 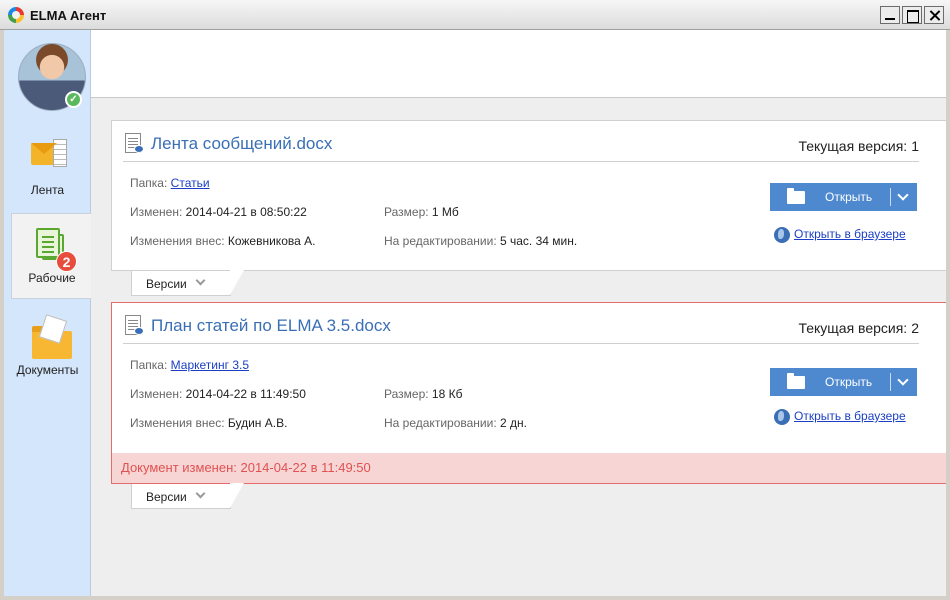 I want to click on folder-info: Папка: Маркетинг 3.5, so click(x=190, y=365).